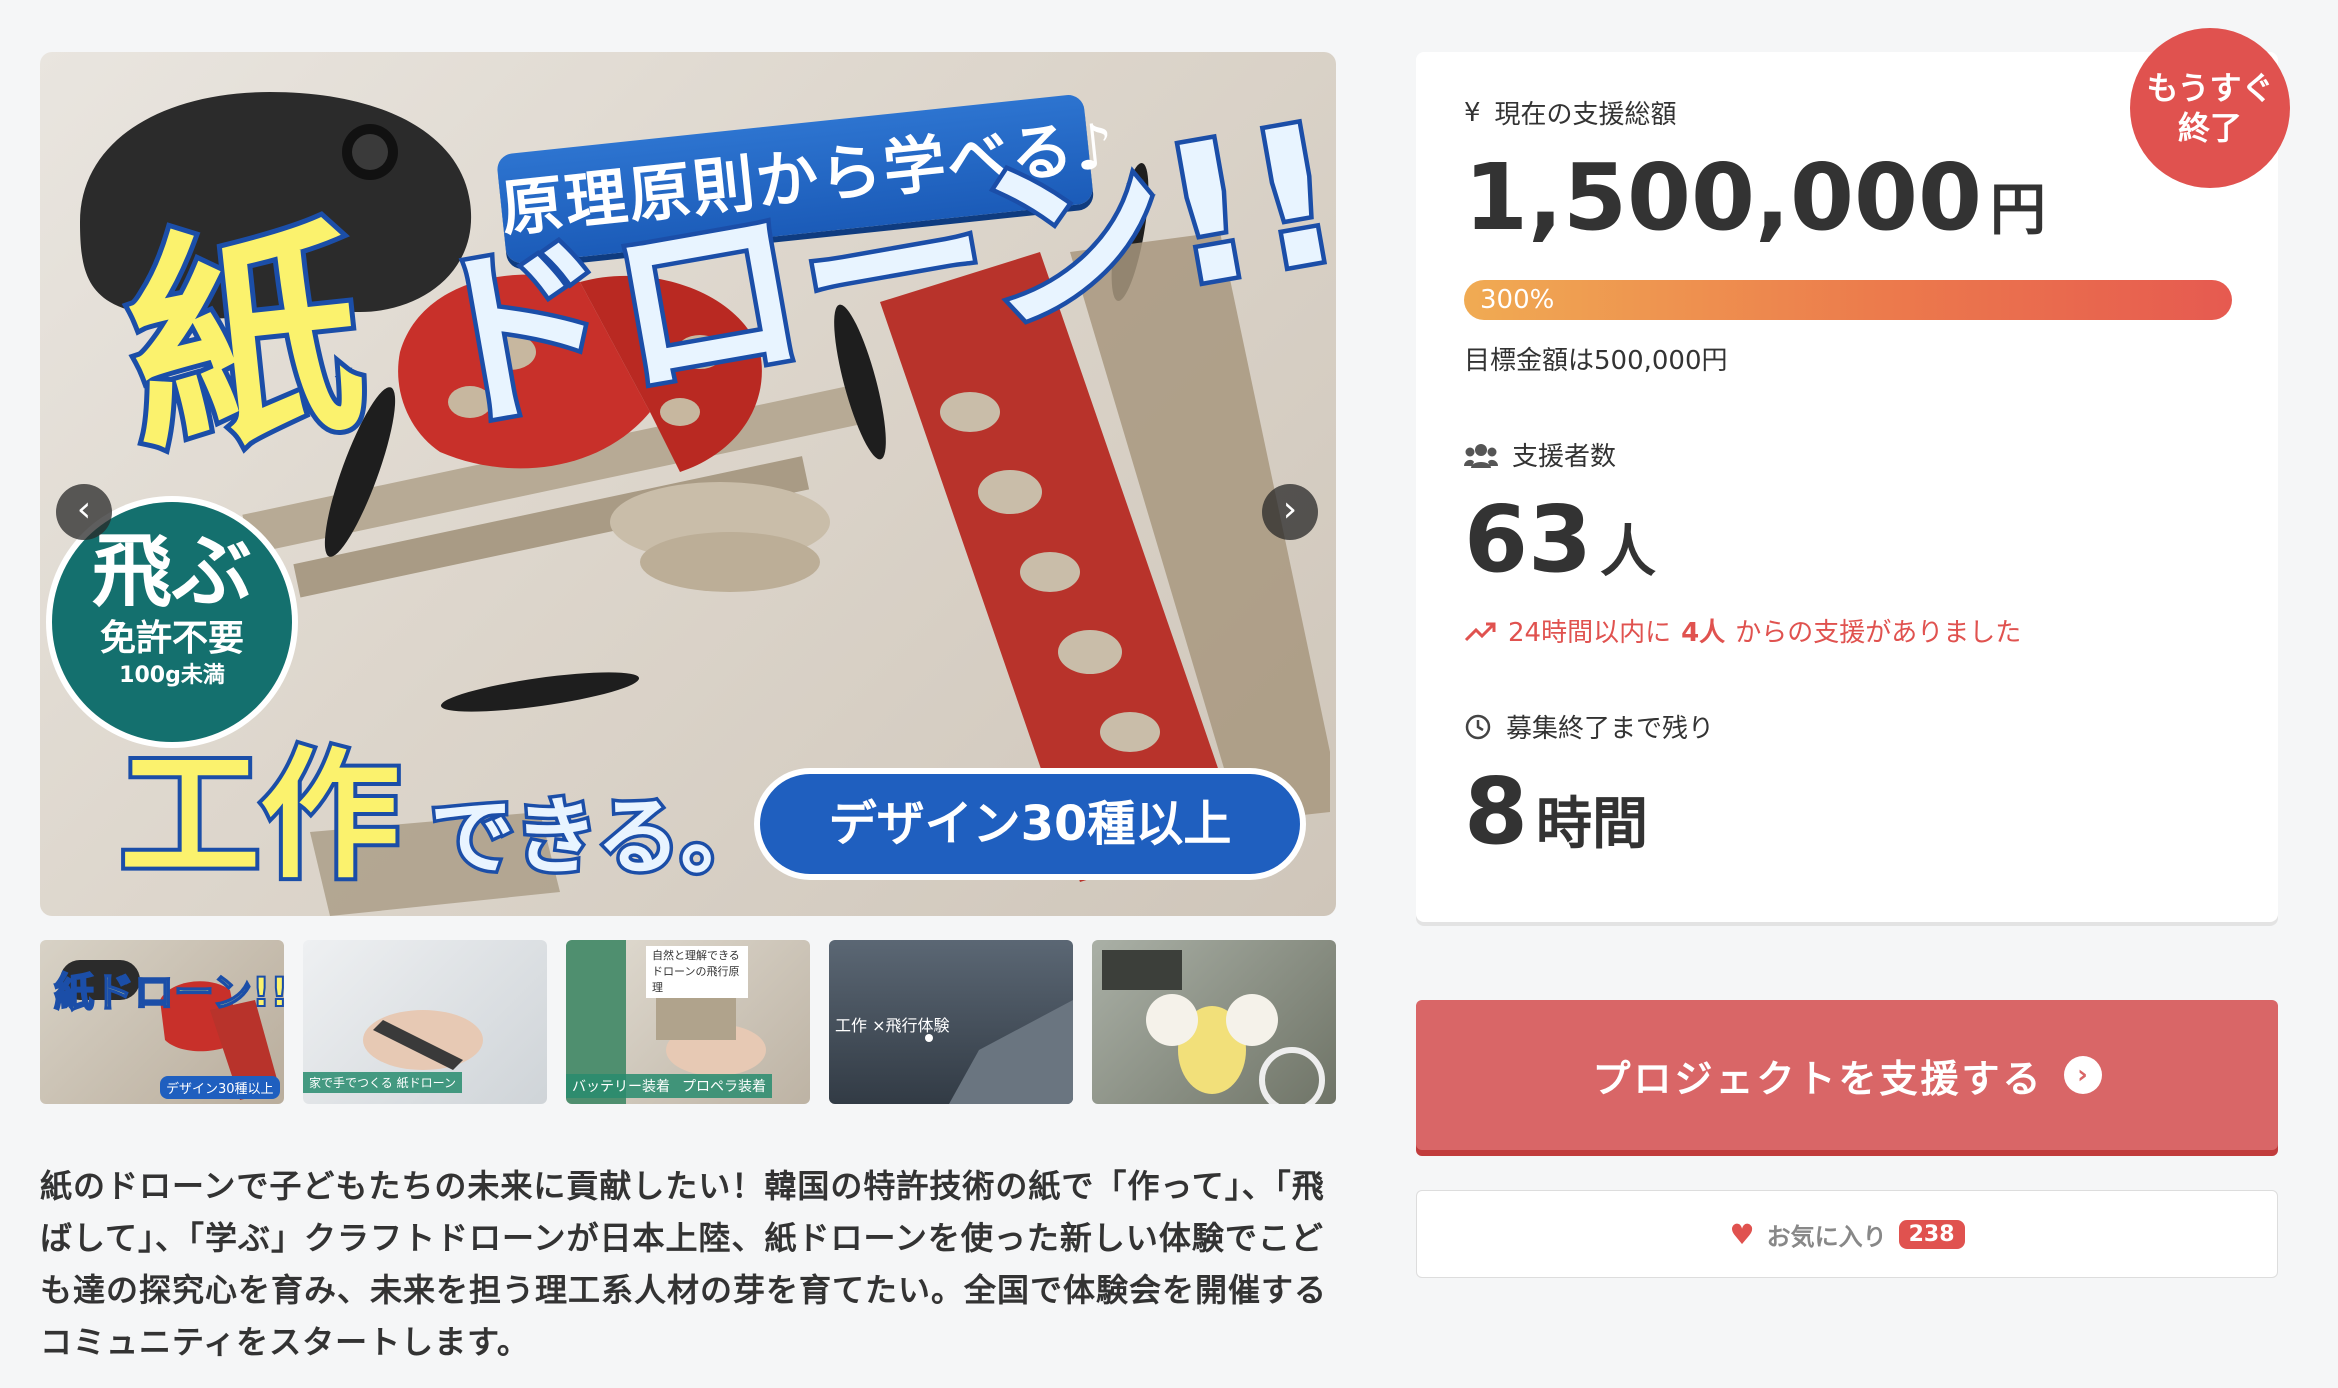  I want to click on remaining-time: 8 時間, so click(1556, 811).